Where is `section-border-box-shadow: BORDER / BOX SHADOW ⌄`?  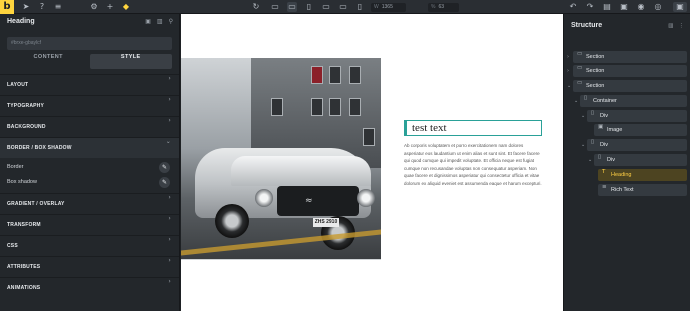
section-border-box-shadow: BORDER / BOX SHADOW ⌄ is located at coordinates (89, 147).